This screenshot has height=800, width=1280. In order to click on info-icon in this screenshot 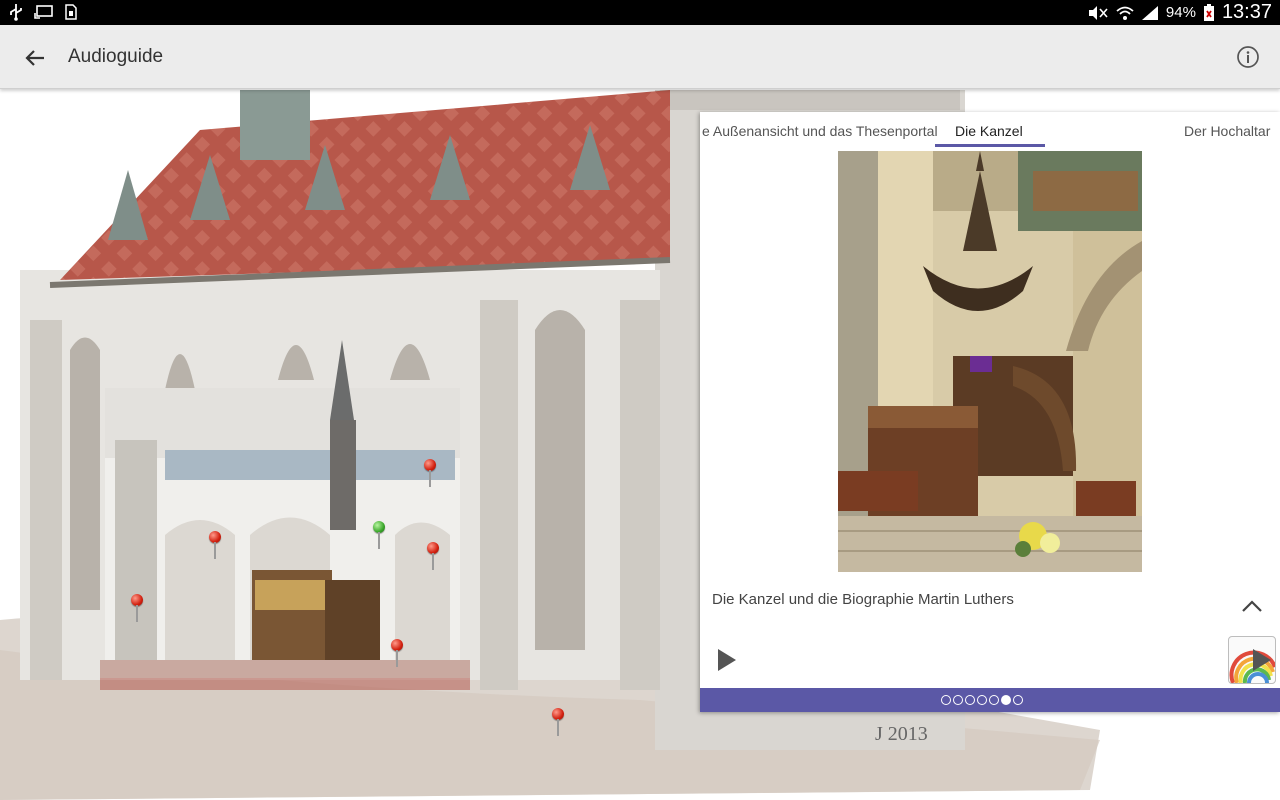, I will do `click(1248, 57)`.